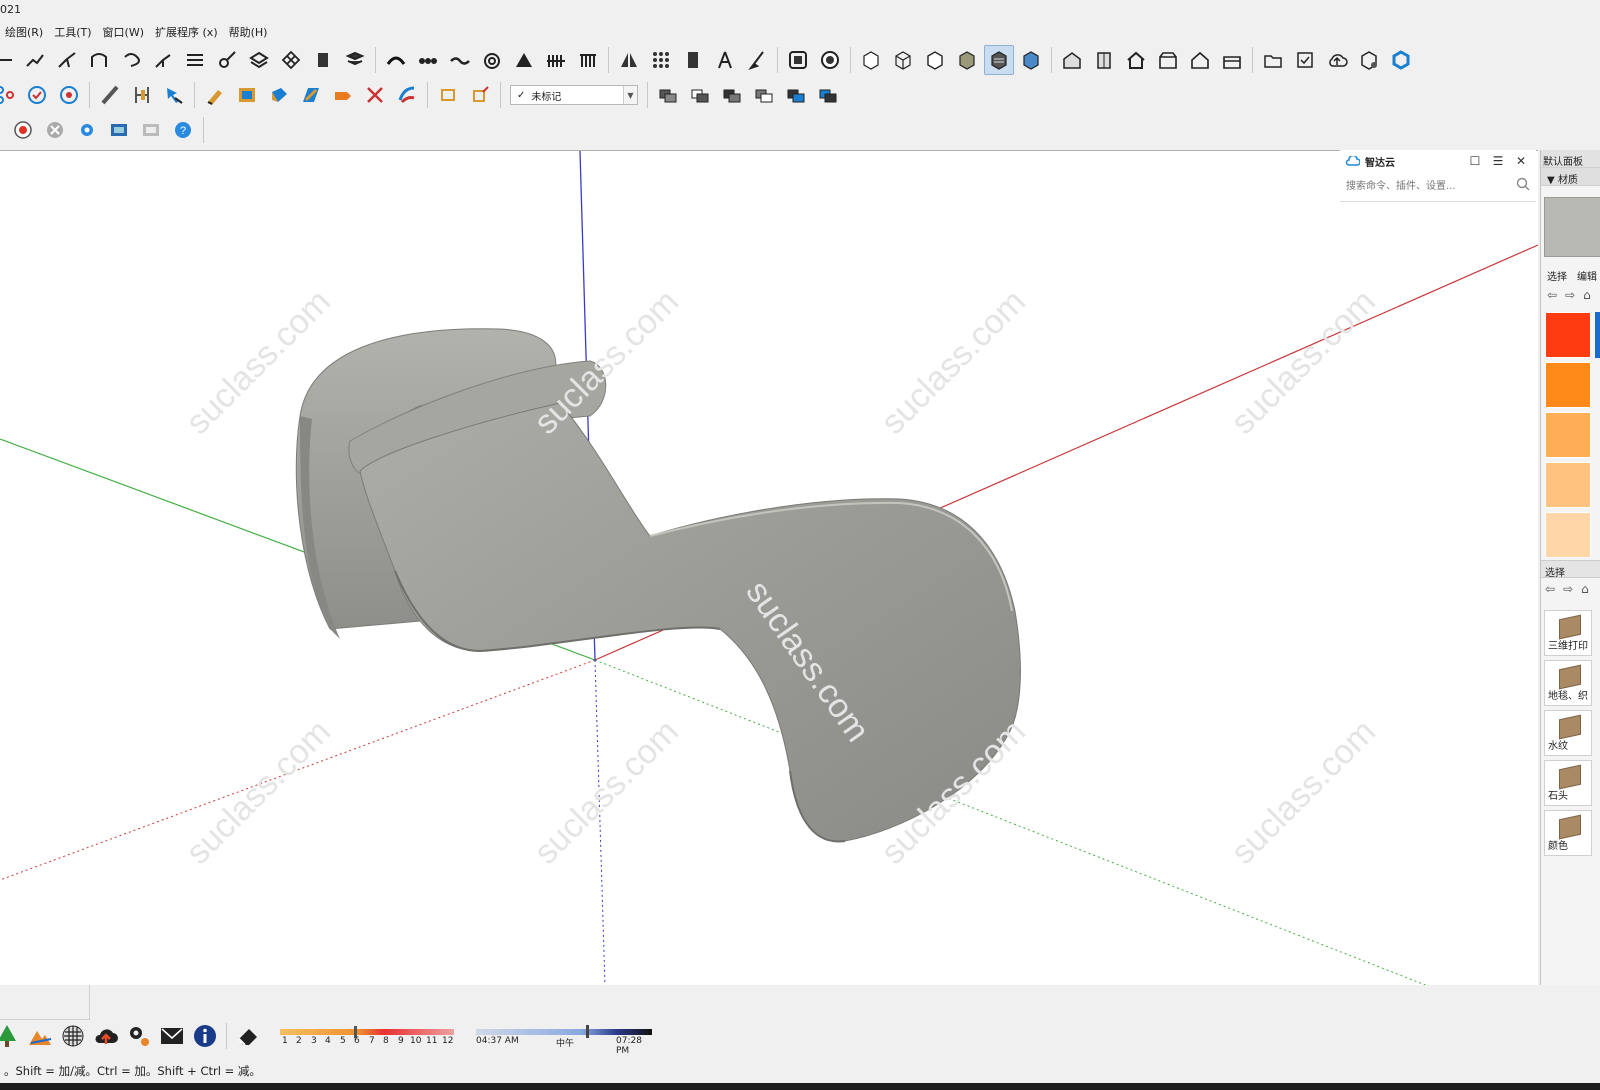 The height and width of the screenshot is (1090, 1600). I want to click on refresh-blue-icon, so click(1401, 60).